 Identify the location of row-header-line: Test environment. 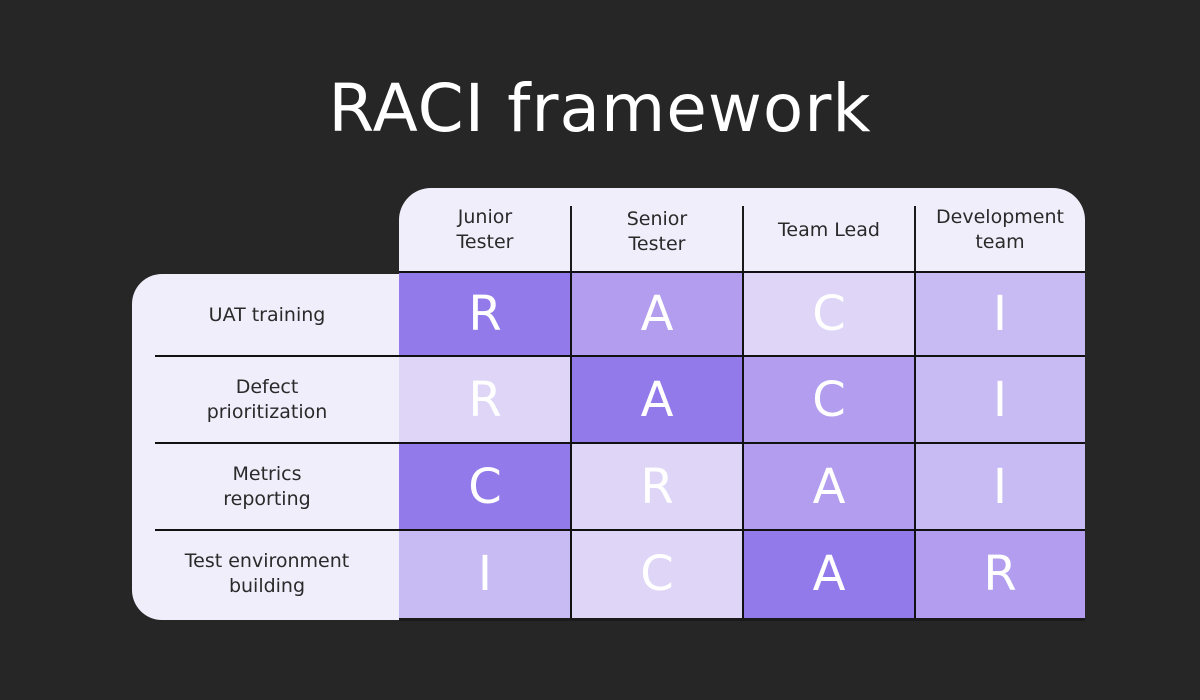
(267, 561).